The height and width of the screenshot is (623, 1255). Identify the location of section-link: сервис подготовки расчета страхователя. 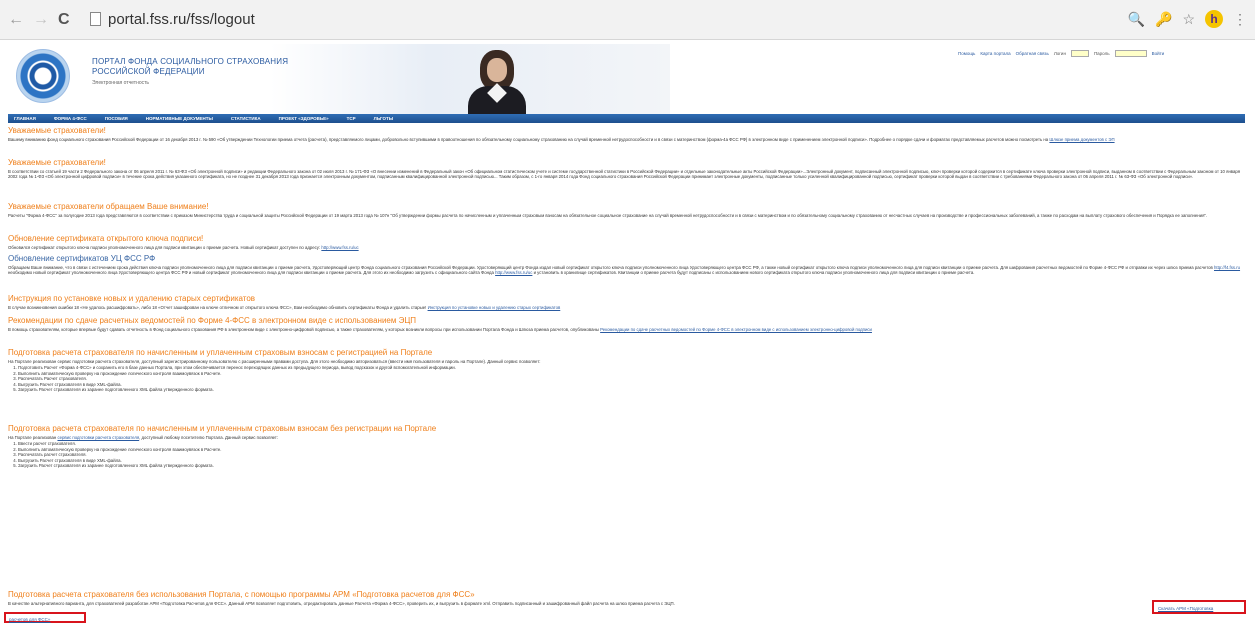
(98, 437).